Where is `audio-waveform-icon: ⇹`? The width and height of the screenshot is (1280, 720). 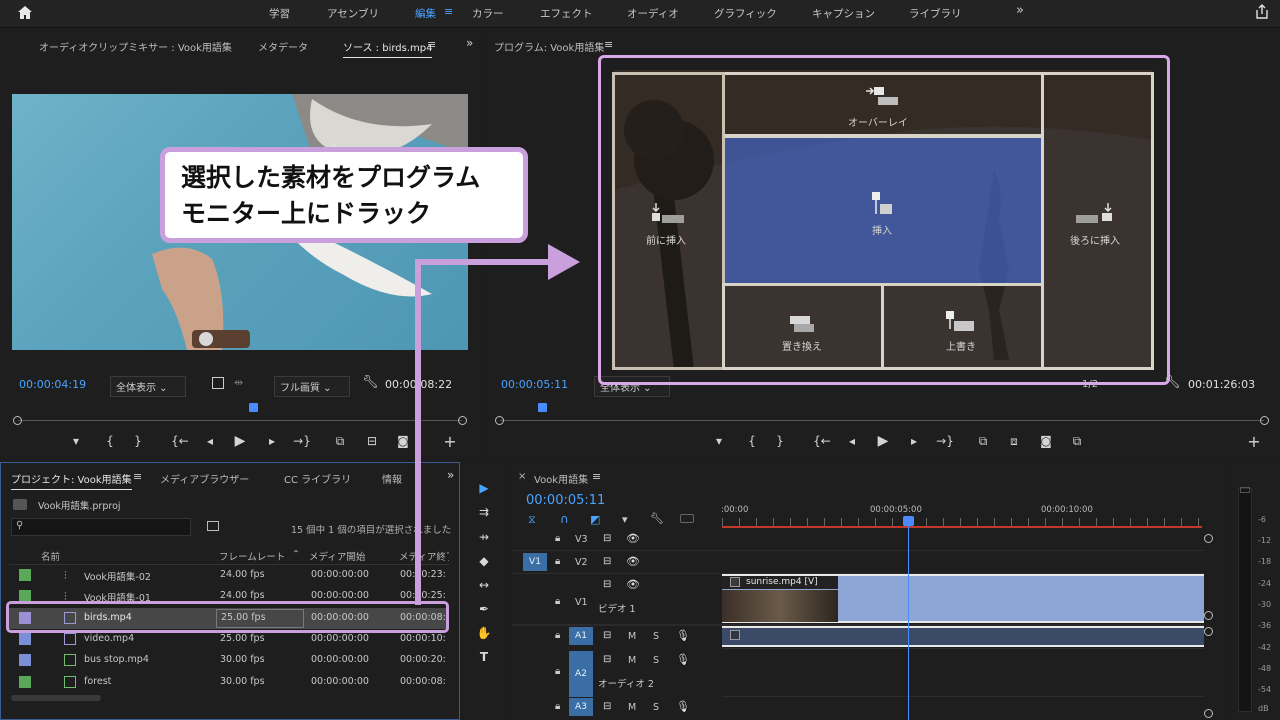 audio-waveform-icon: ⇹ is located at coordinates (238, 382).